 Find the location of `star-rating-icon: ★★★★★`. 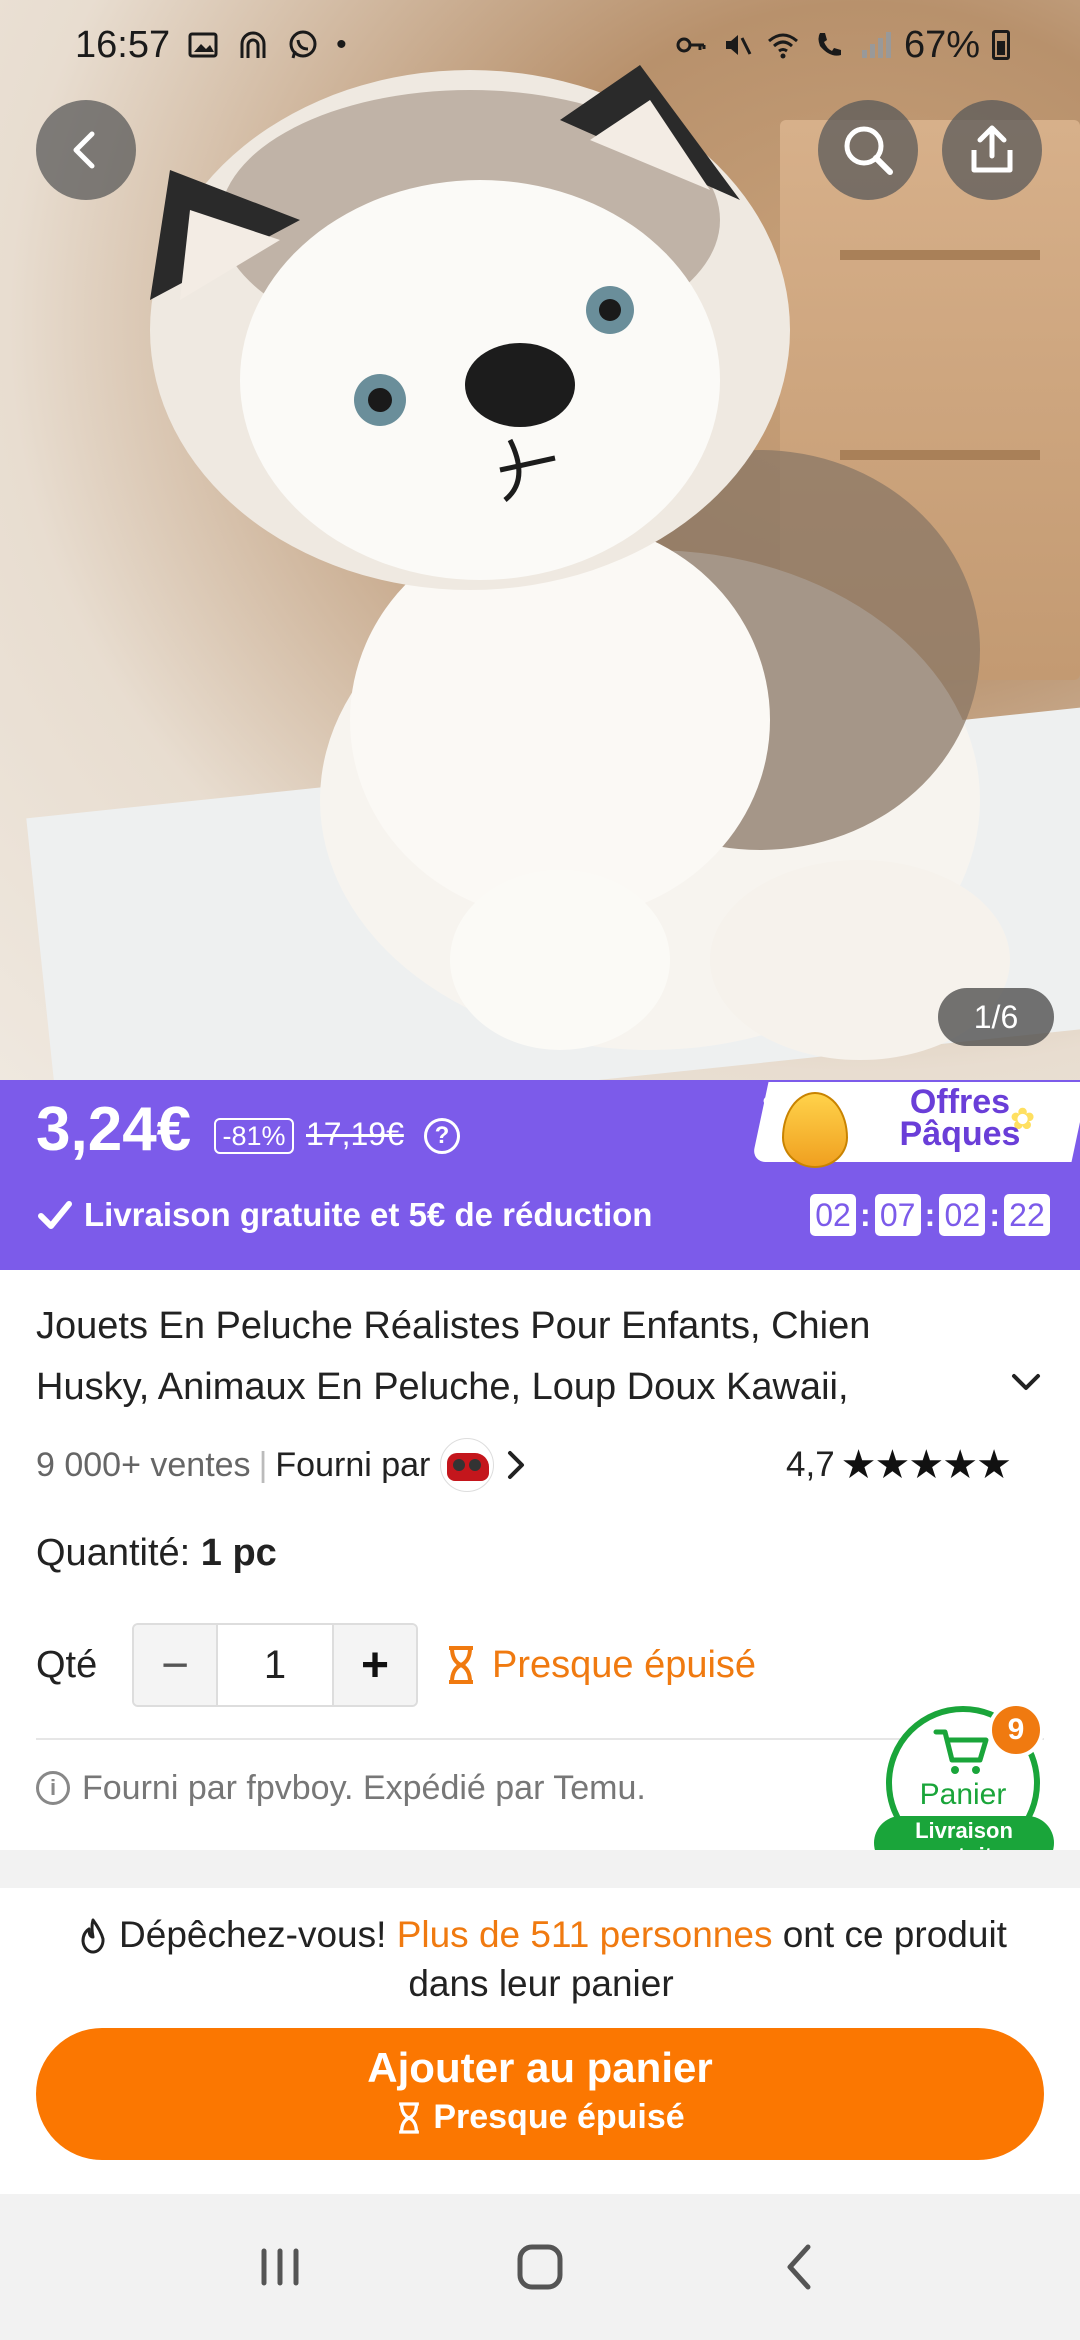

star-rating-icon: ★★★★★ is located at coordinates (926, 1465).